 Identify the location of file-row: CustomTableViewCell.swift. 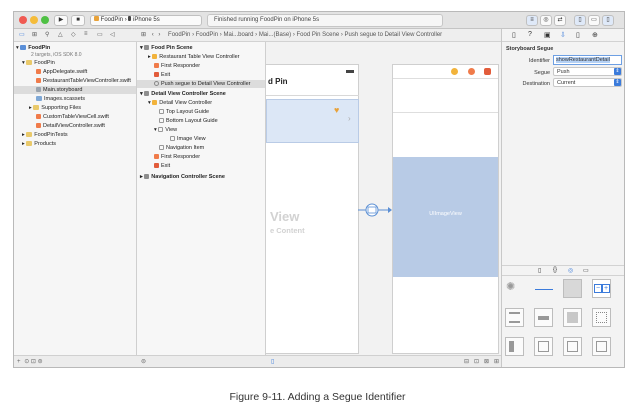
(72, 117).